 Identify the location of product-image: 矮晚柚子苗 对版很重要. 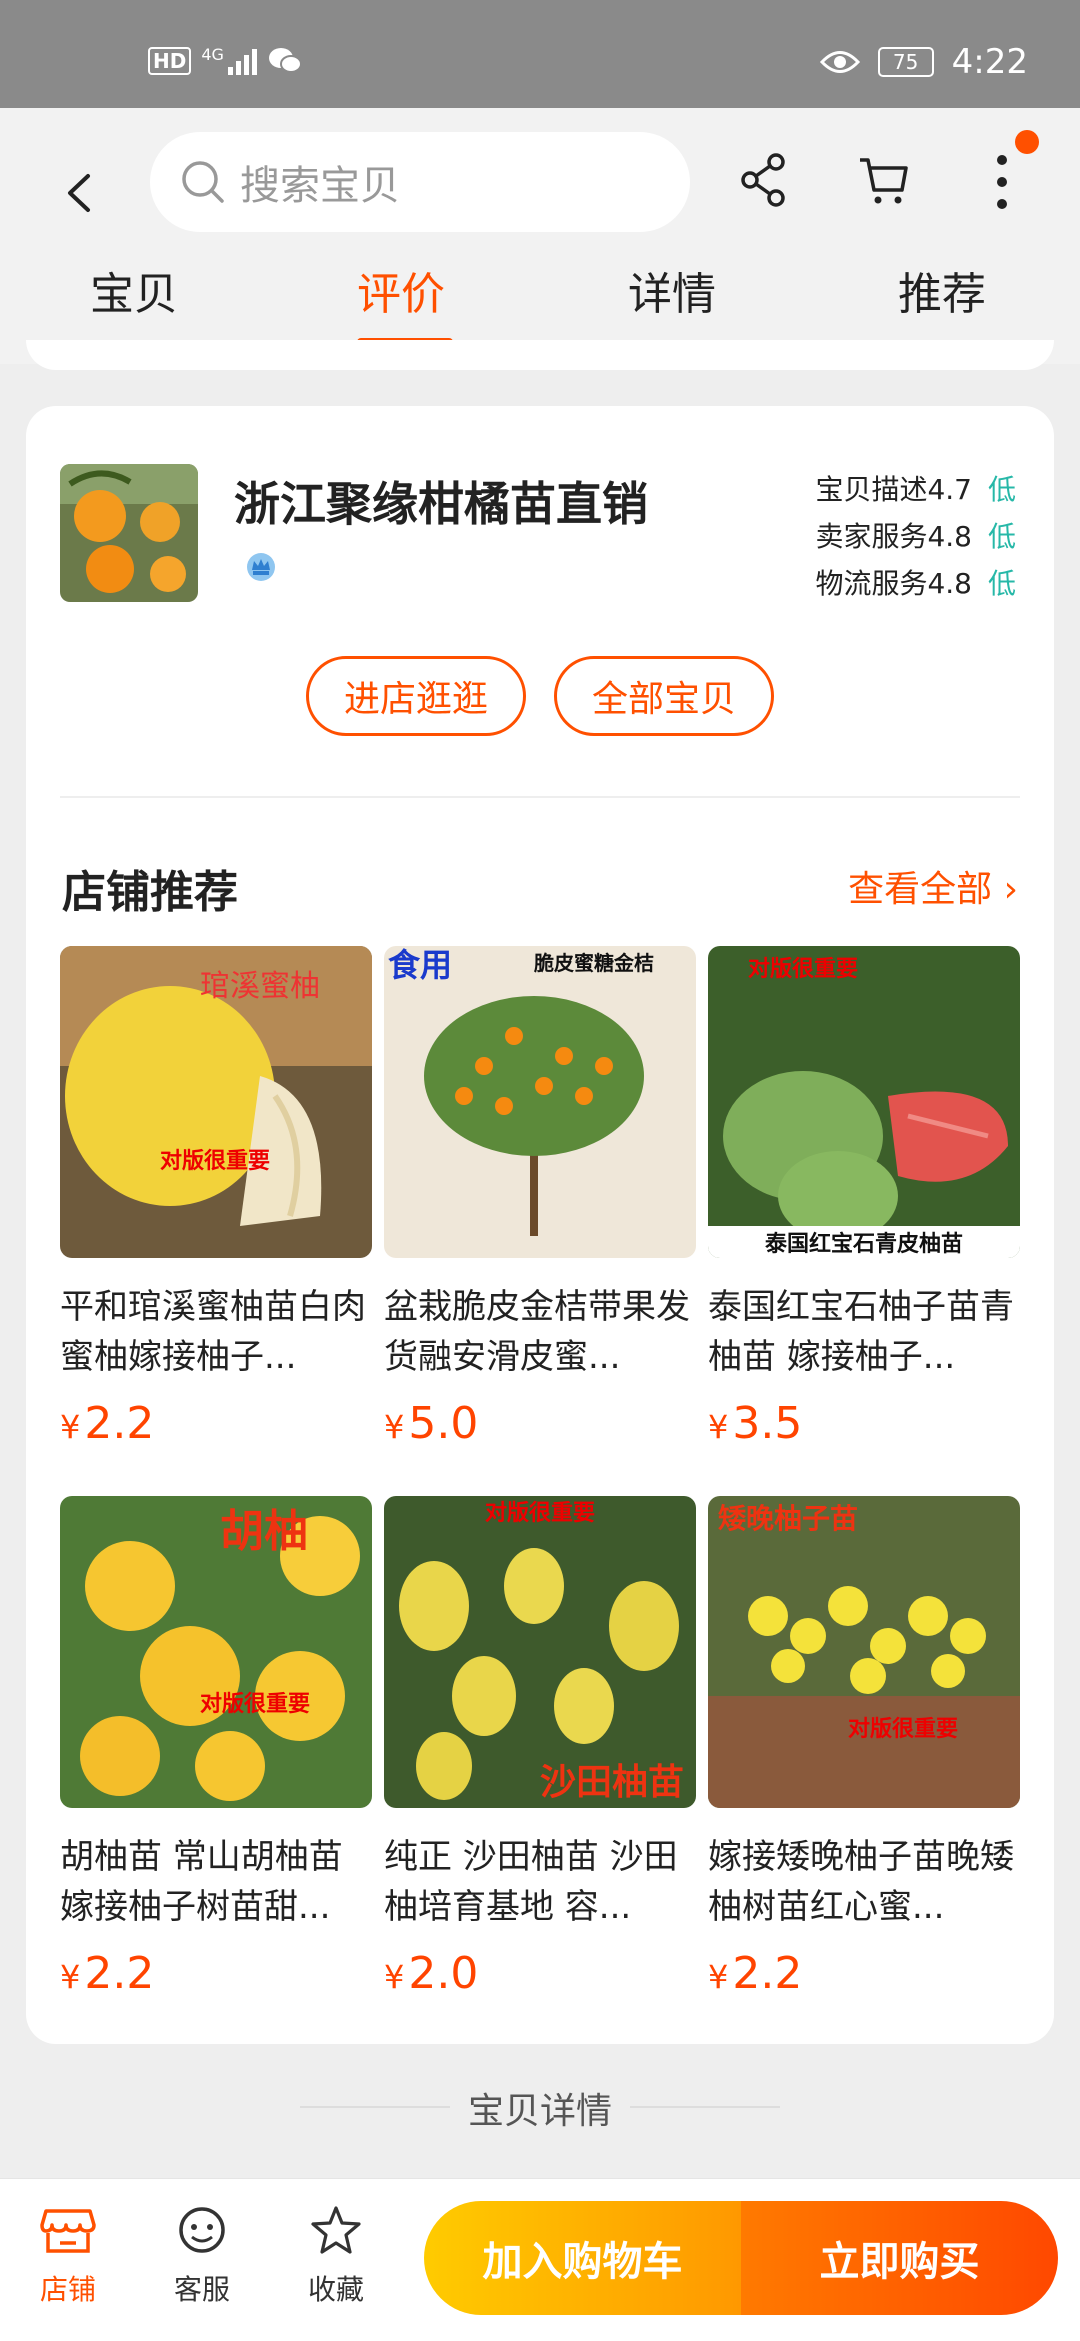
(864, 1652).